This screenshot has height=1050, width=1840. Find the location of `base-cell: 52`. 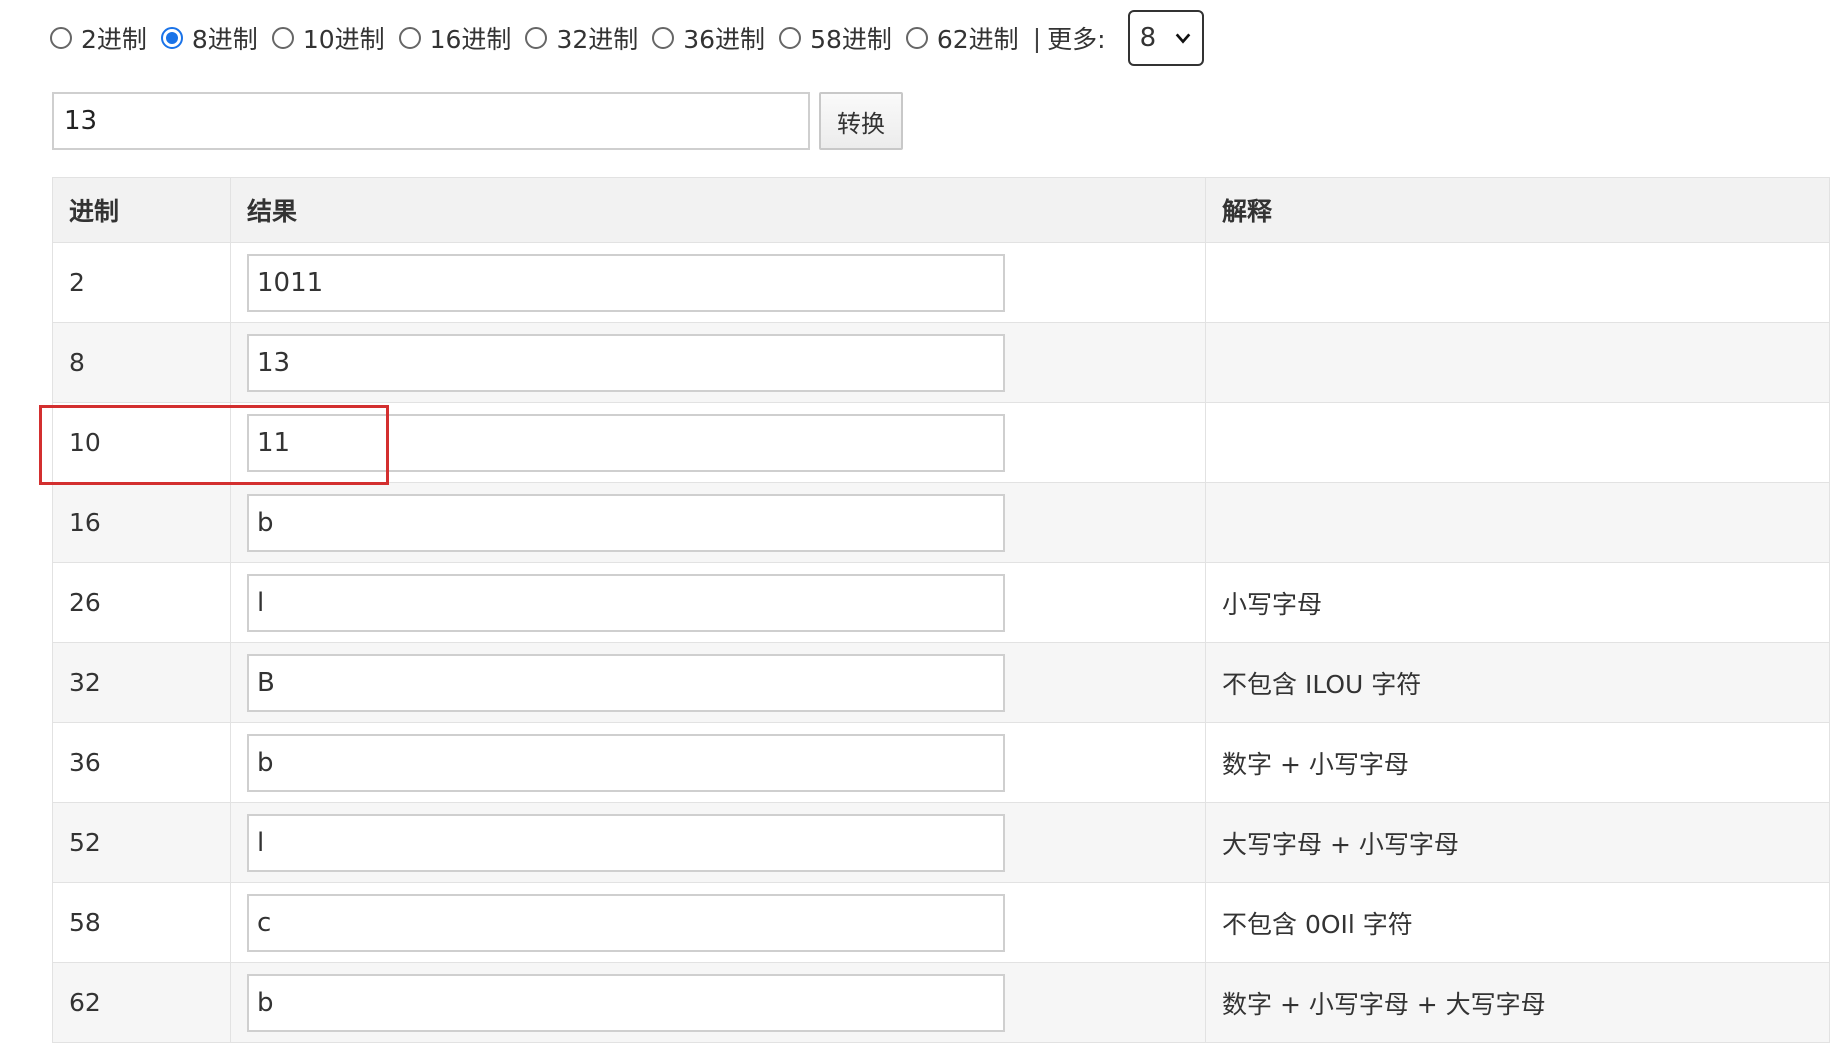

base-cell: 52 is located at coordinates (141, 842).